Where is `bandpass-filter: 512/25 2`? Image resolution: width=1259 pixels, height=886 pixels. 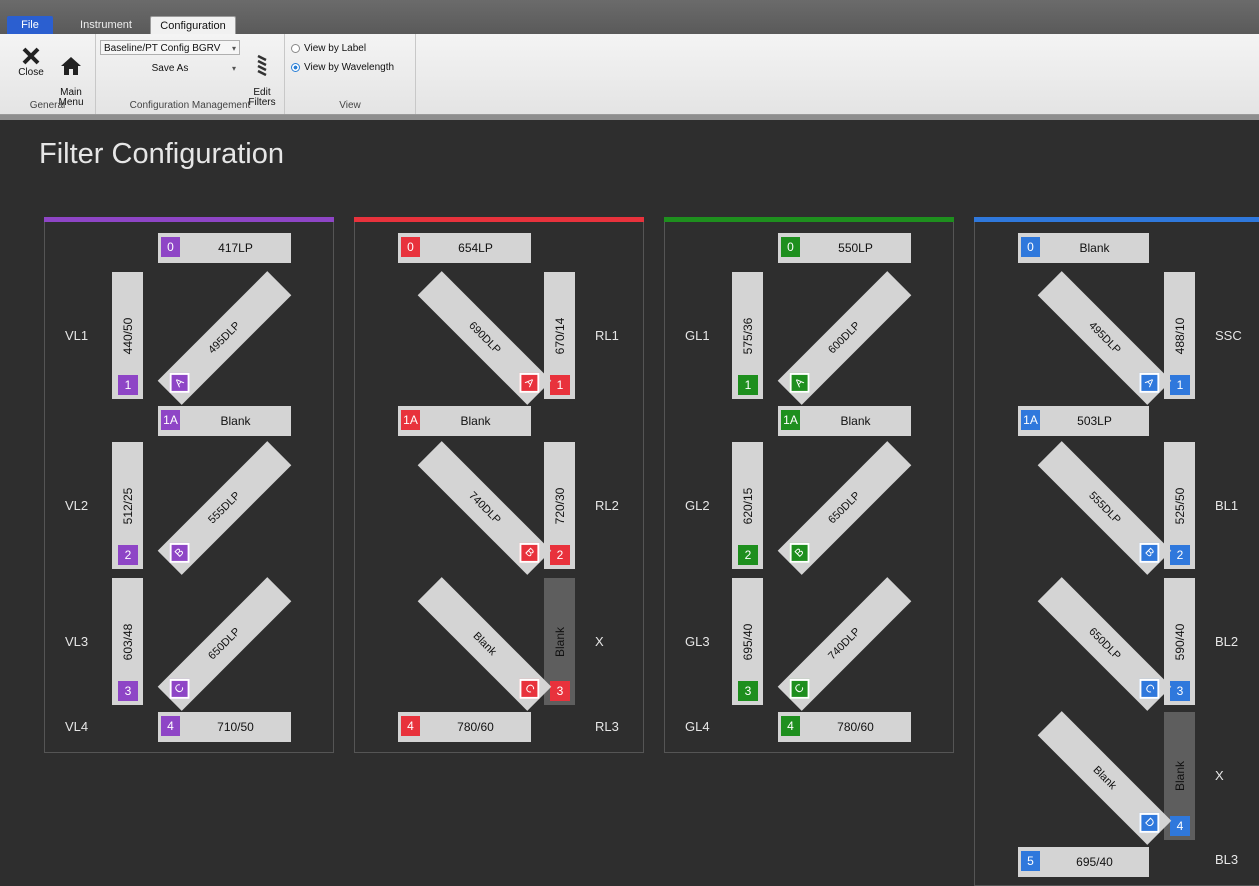 bandpass-filter: 512/25 2 is located at coordinates (127, 505).